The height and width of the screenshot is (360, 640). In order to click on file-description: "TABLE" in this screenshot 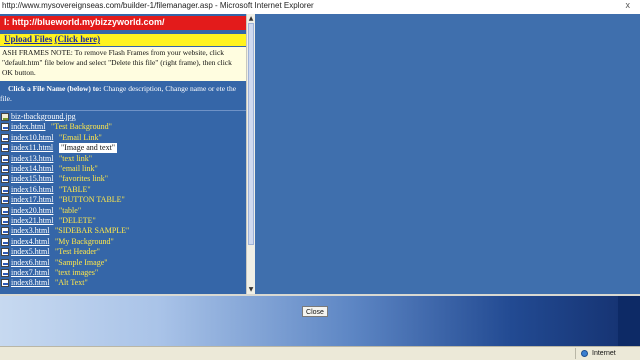, I will do `click(75, 189)`.